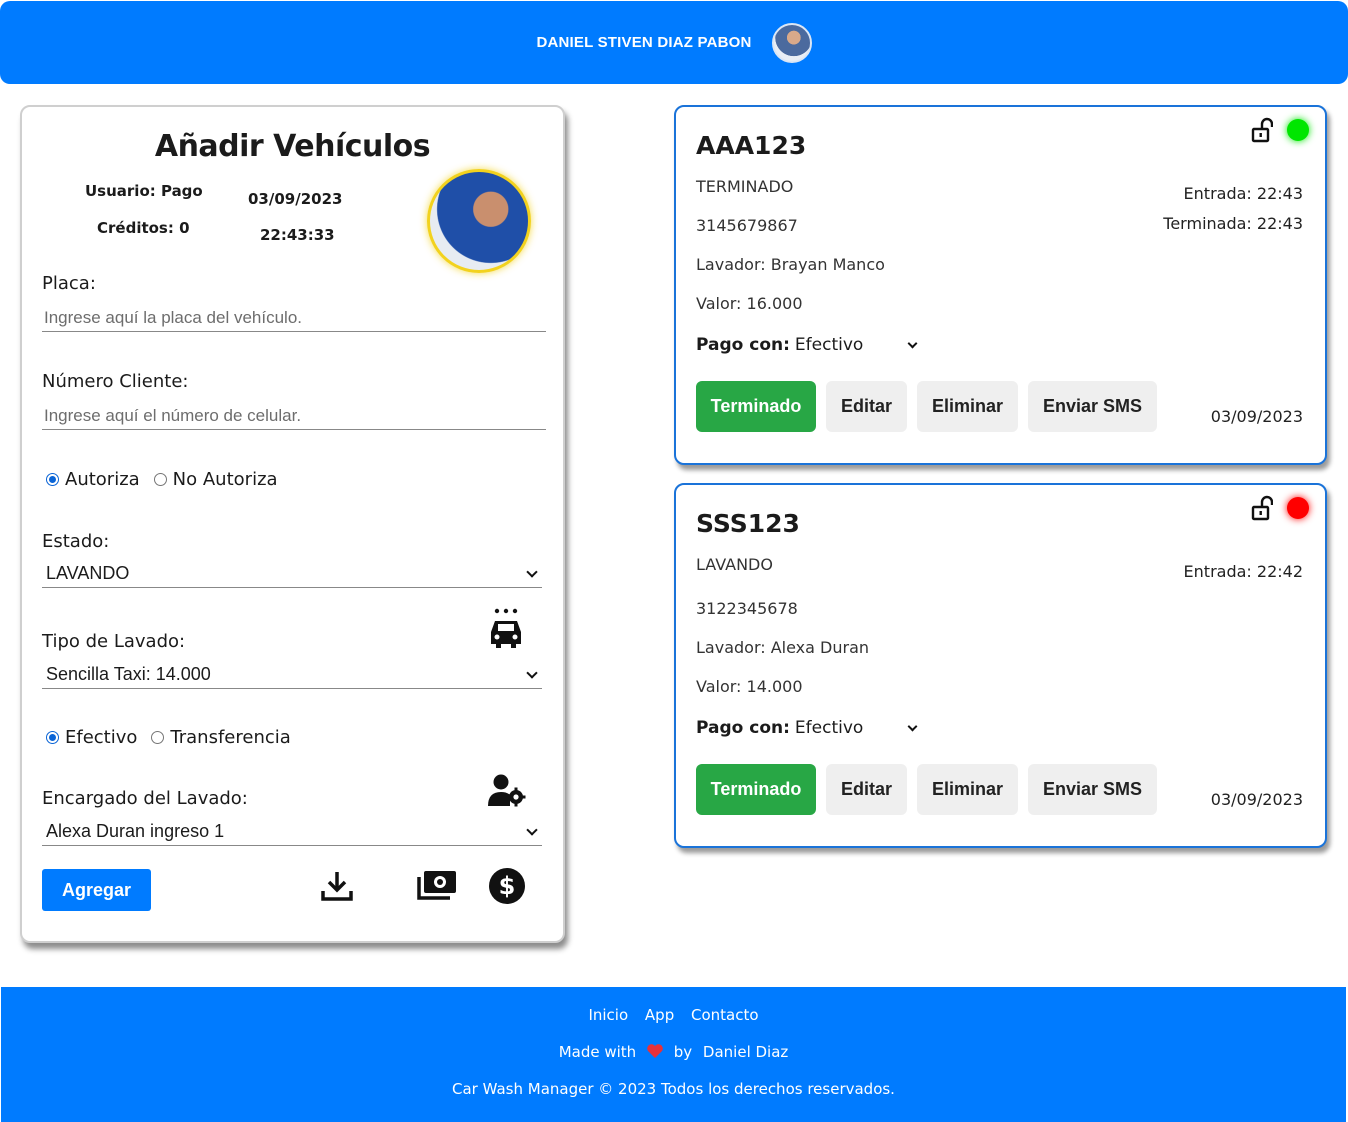 The width and height of the screenshot is (1348, 1122). What do you see at coordinates (659, 1015) in the screenshot?
I see `footer-link-app: App` at bounding box center [659, 1015].